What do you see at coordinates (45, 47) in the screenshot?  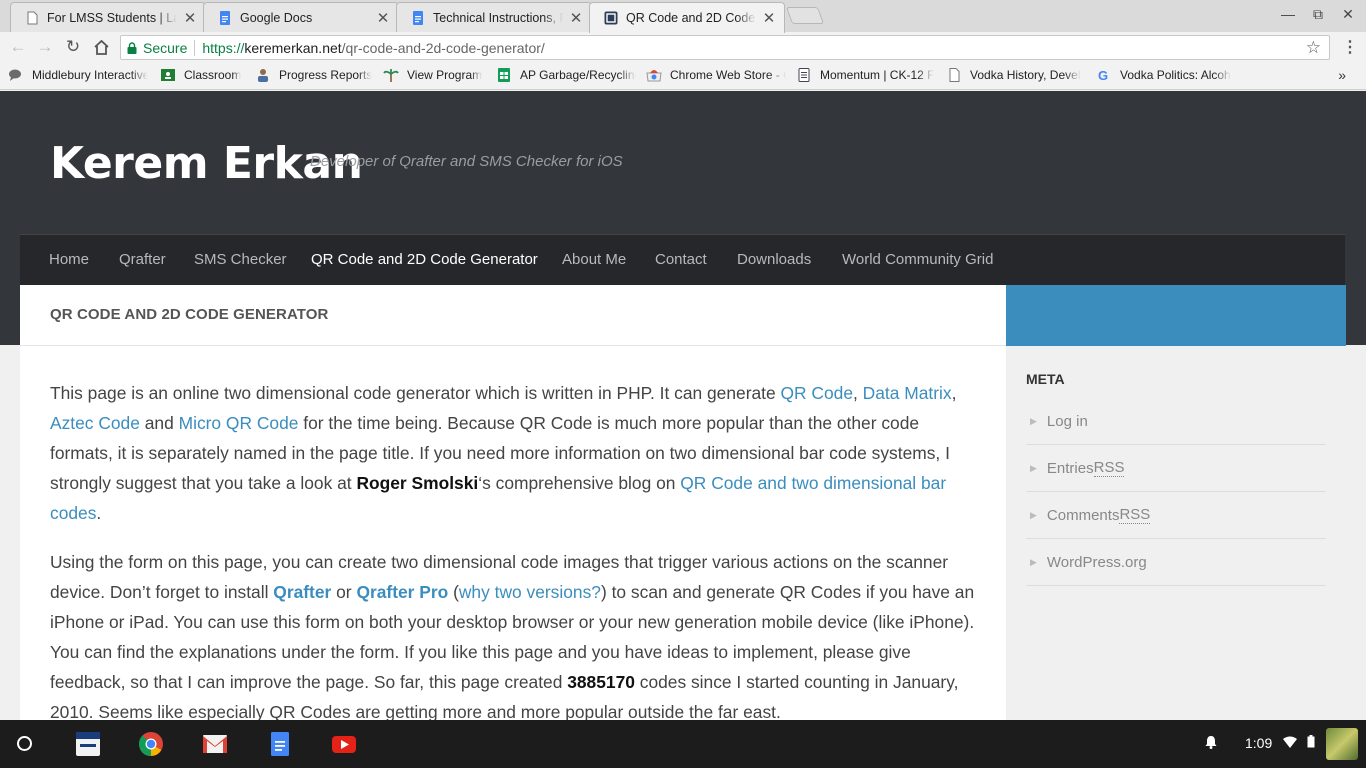 I see `forward-icon: →` at bounding box center [45, 47].